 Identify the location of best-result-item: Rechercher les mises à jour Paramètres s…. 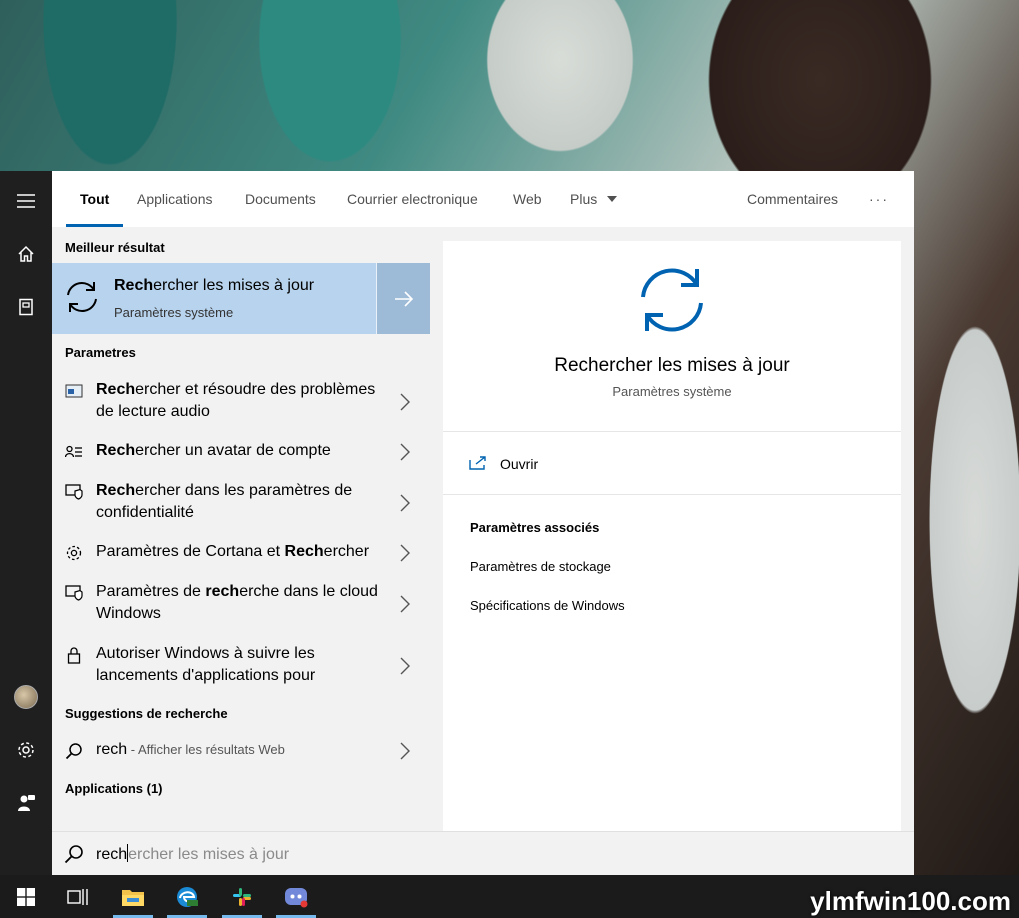
(241, 298).